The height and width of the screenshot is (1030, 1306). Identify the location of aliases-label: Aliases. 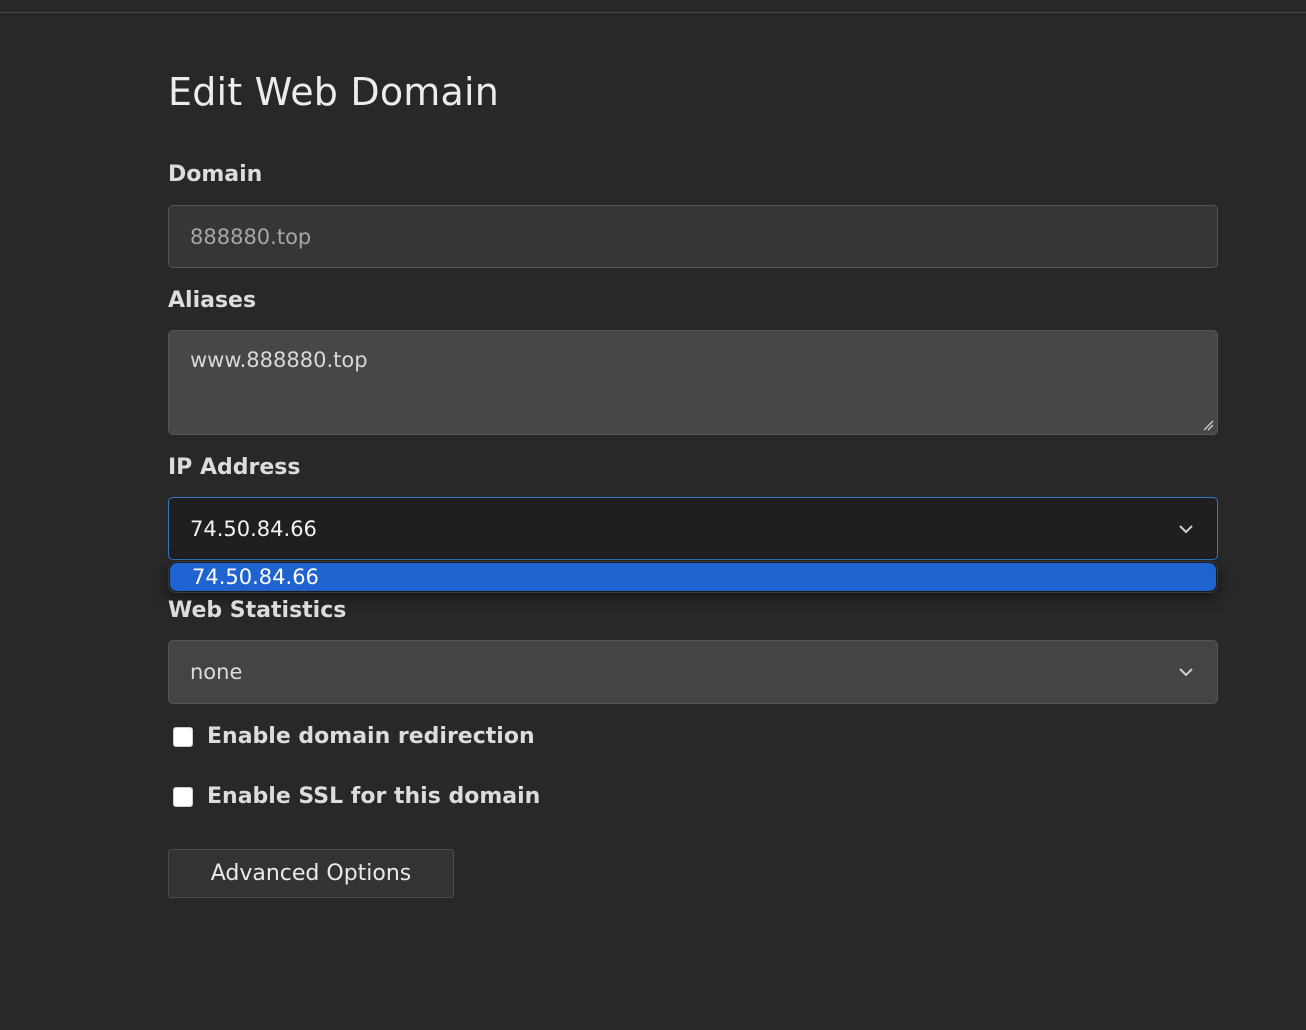
(212, 300).